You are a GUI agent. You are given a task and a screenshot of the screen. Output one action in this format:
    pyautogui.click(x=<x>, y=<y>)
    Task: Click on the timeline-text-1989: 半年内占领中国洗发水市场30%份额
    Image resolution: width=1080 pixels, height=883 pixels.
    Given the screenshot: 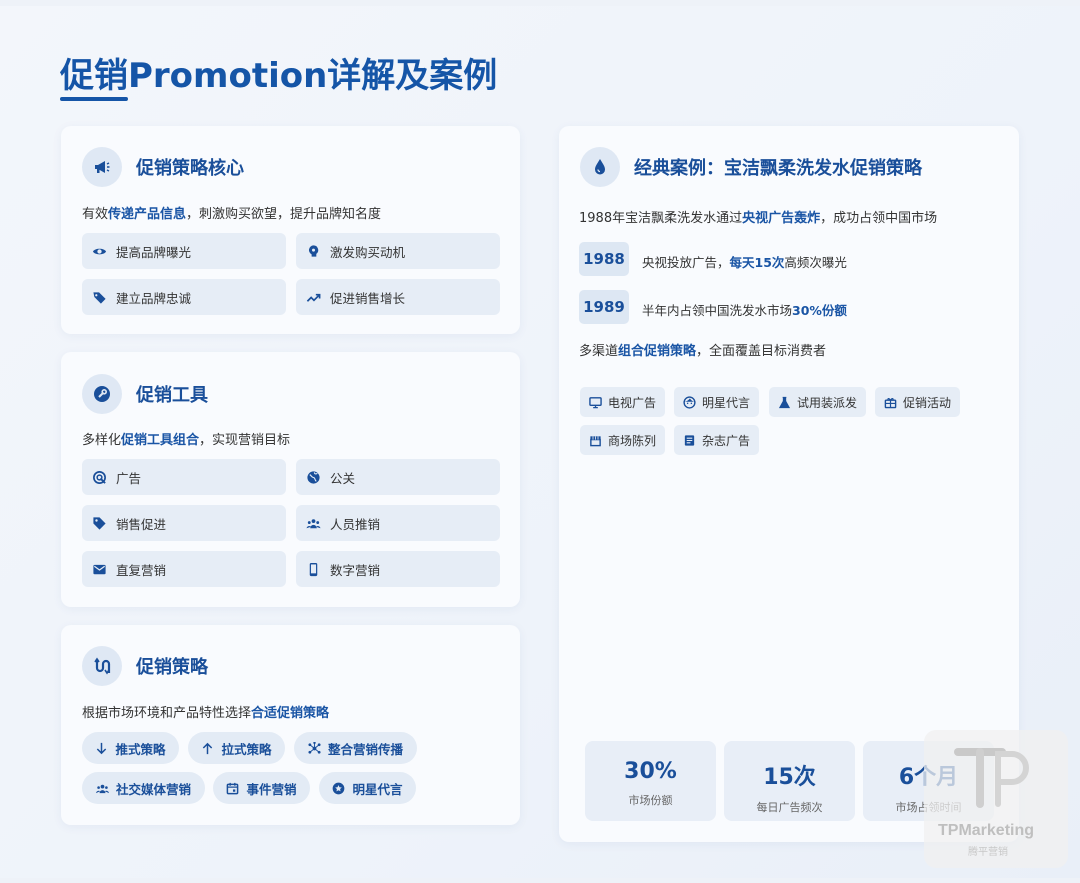 What is the action you would take?
    pyautogui.click(x=744, y=310)
    